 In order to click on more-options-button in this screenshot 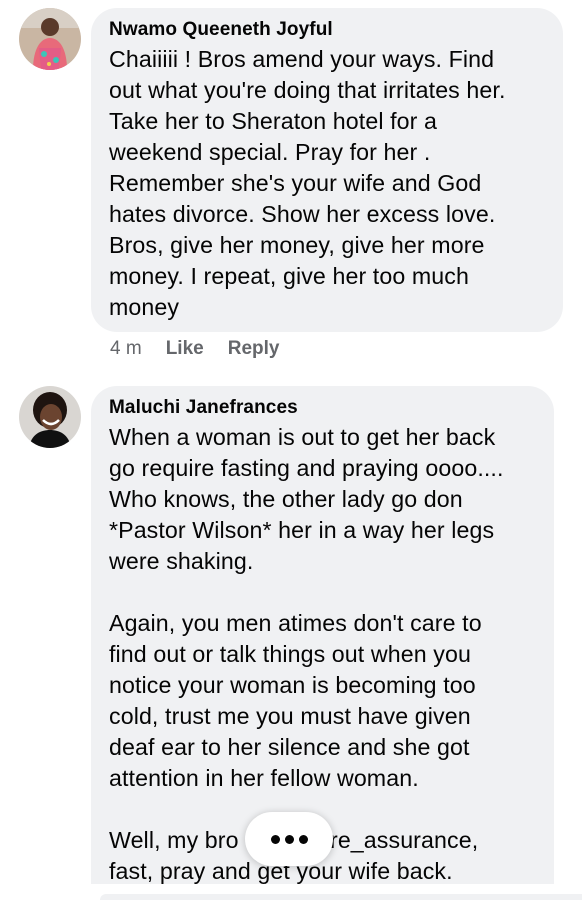, I will do `click(289, 839)`.